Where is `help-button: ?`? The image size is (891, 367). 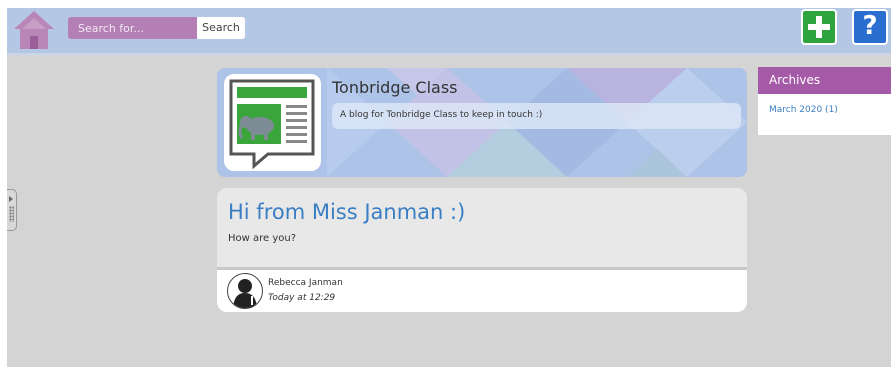 help-button: ? is located at coordinates (870, 27).